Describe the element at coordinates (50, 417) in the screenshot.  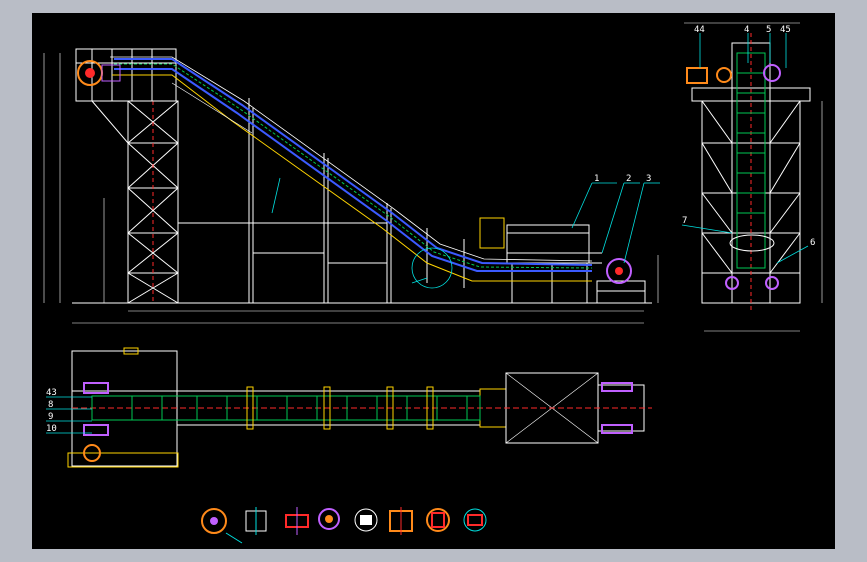
I see `callout-9: 9` at that location.